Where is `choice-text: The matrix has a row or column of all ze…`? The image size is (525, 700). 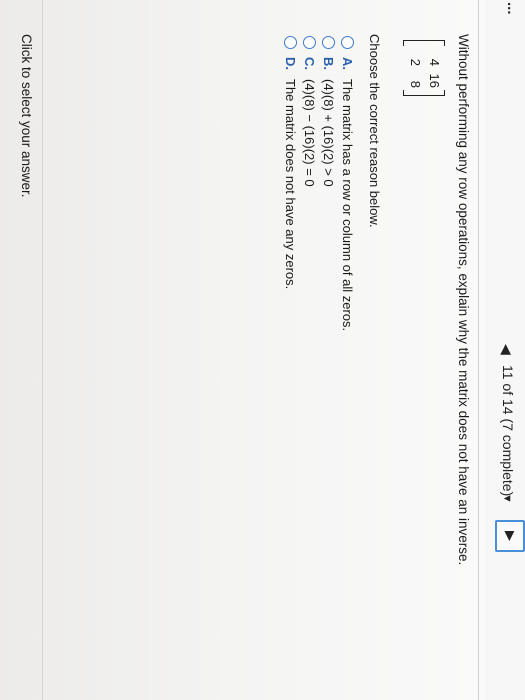 choice-text: The matrix has a row or column of all ze… is located at coordinates (348, 205).